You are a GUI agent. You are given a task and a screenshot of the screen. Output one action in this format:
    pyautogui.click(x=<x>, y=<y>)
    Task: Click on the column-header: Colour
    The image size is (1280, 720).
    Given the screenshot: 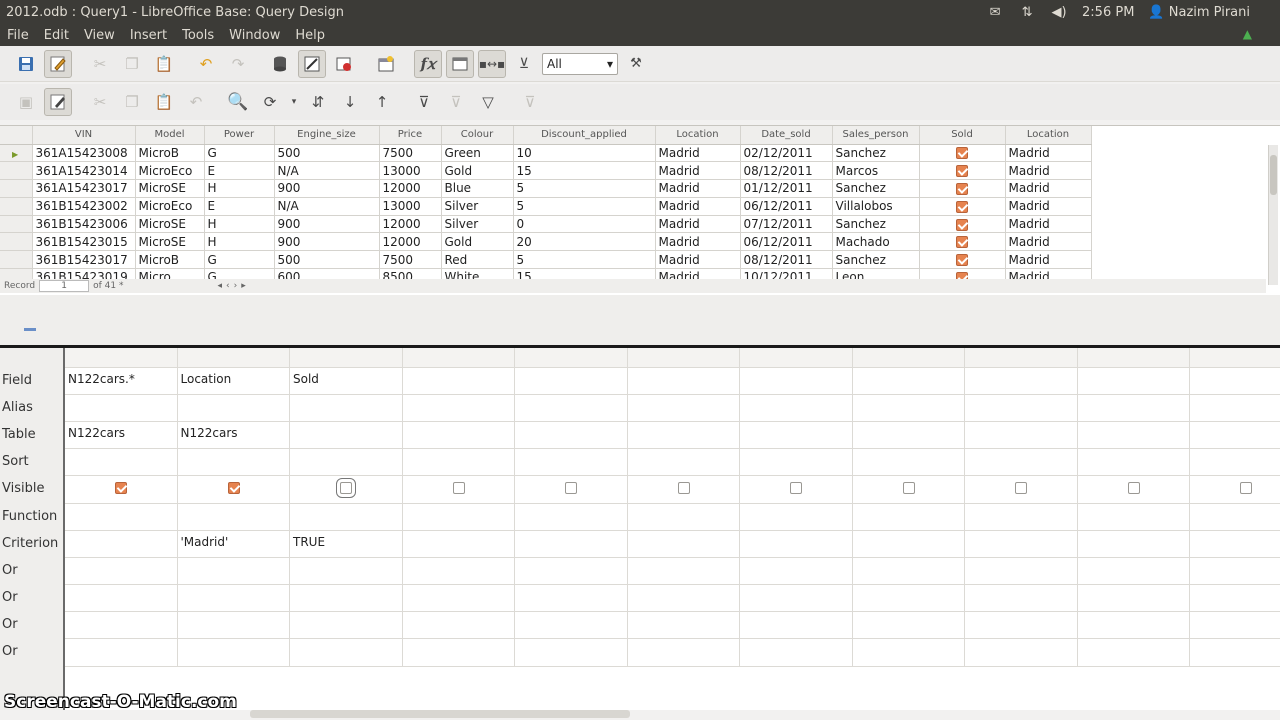 What is the action you would take?
    pyautogui.click(x=477, y=135)
    